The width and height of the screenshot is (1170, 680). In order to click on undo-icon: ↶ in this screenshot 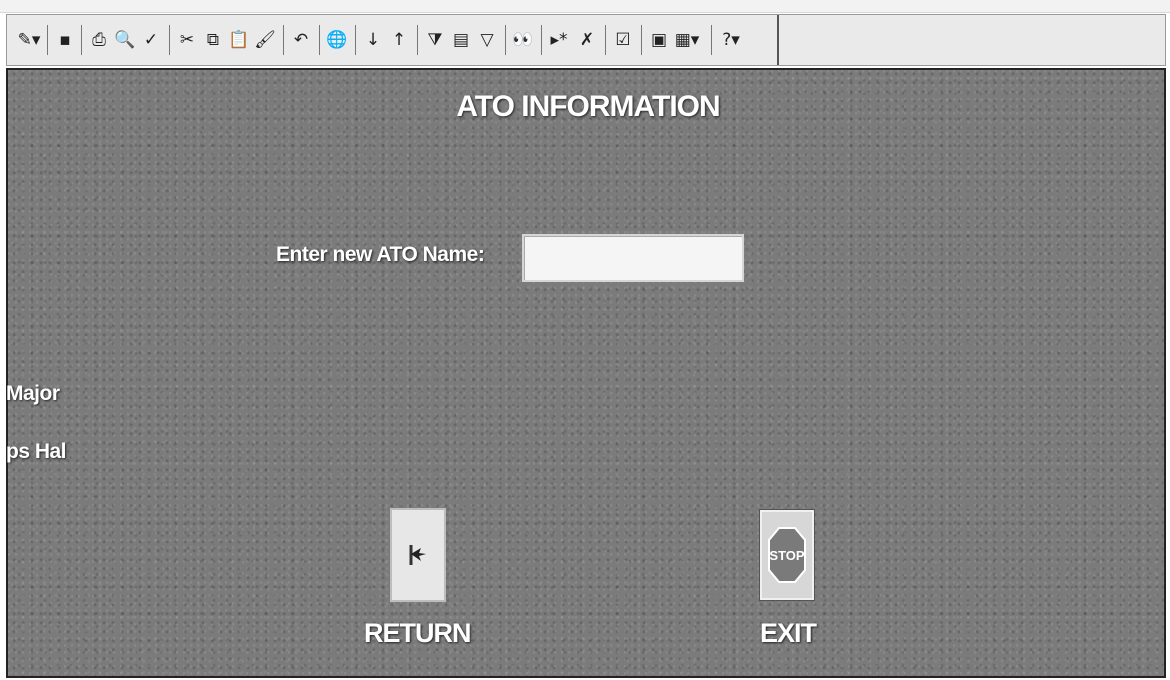, I will do `click(301, 40)`.